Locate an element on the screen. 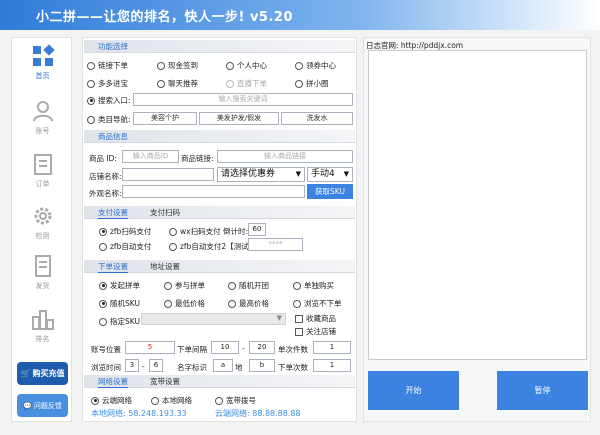  order-icon is located at coordinates (42, 164).